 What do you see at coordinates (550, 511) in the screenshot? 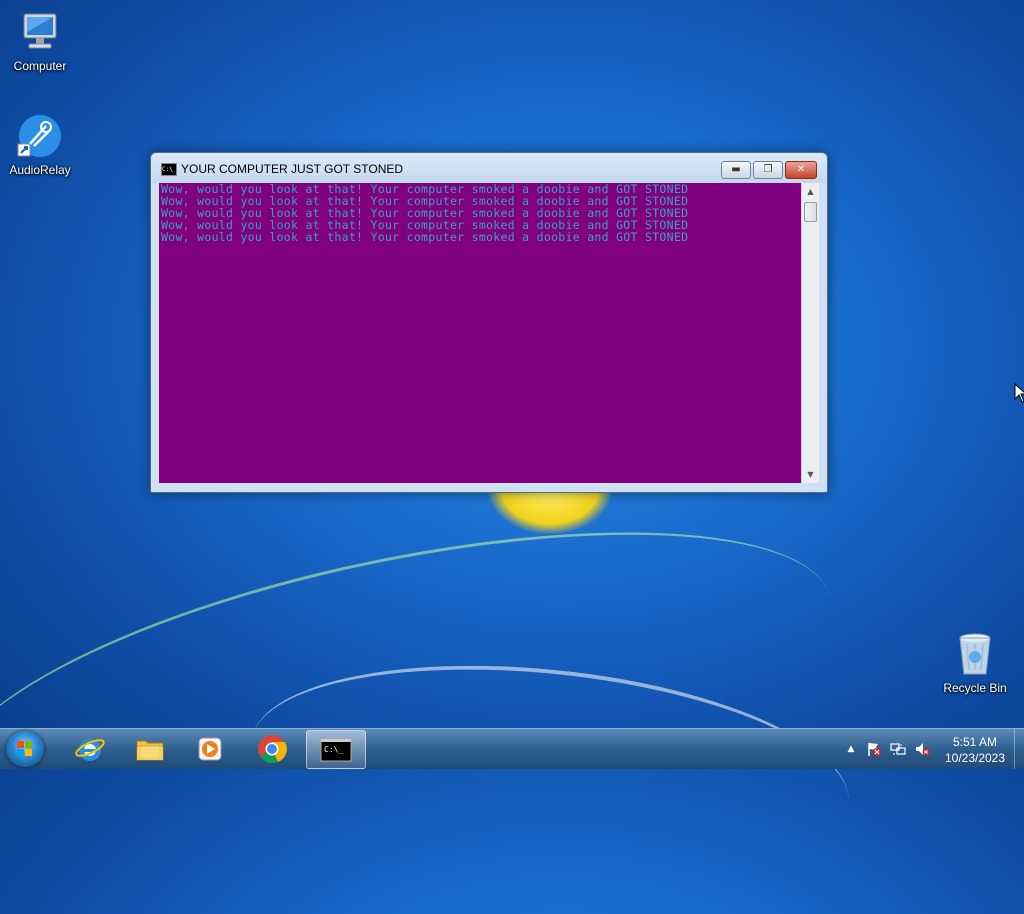
I see `wallpaper-flower` at bounding box center [550, 511].